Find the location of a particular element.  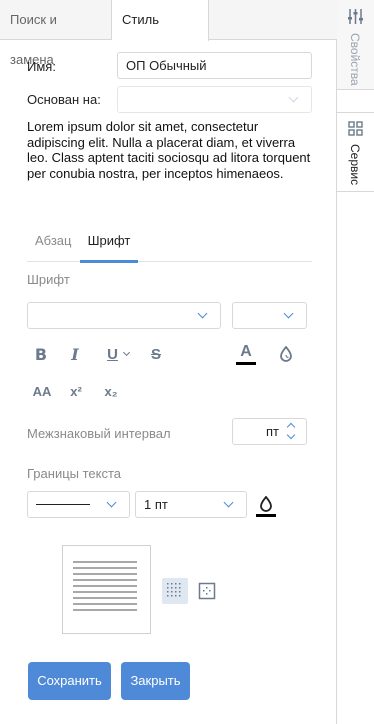

line-style-preview is located at coordinates (63, 504).